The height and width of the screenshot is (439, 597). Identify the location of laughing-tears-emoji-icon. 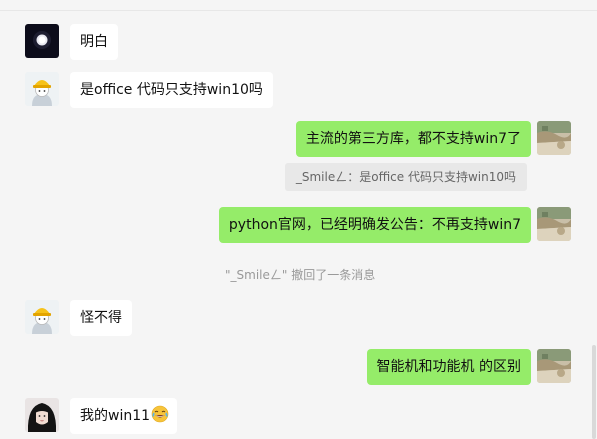
(160, 412).